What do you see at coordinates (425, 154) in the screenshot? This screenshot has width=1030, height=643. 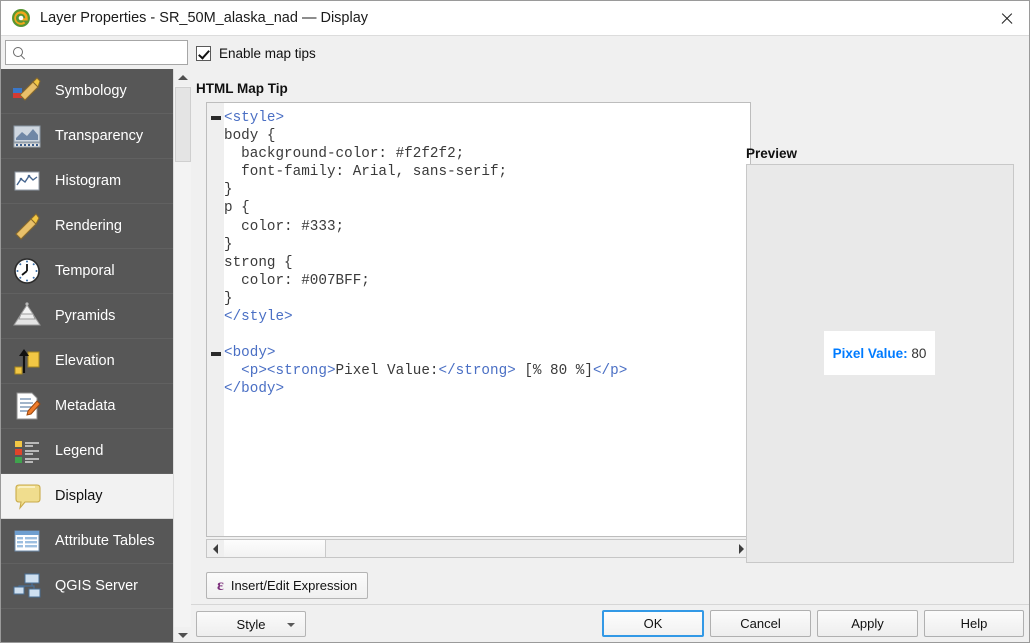 I see `code-line: background-color: #f2f2f2;` at bounding box center [425, 154].